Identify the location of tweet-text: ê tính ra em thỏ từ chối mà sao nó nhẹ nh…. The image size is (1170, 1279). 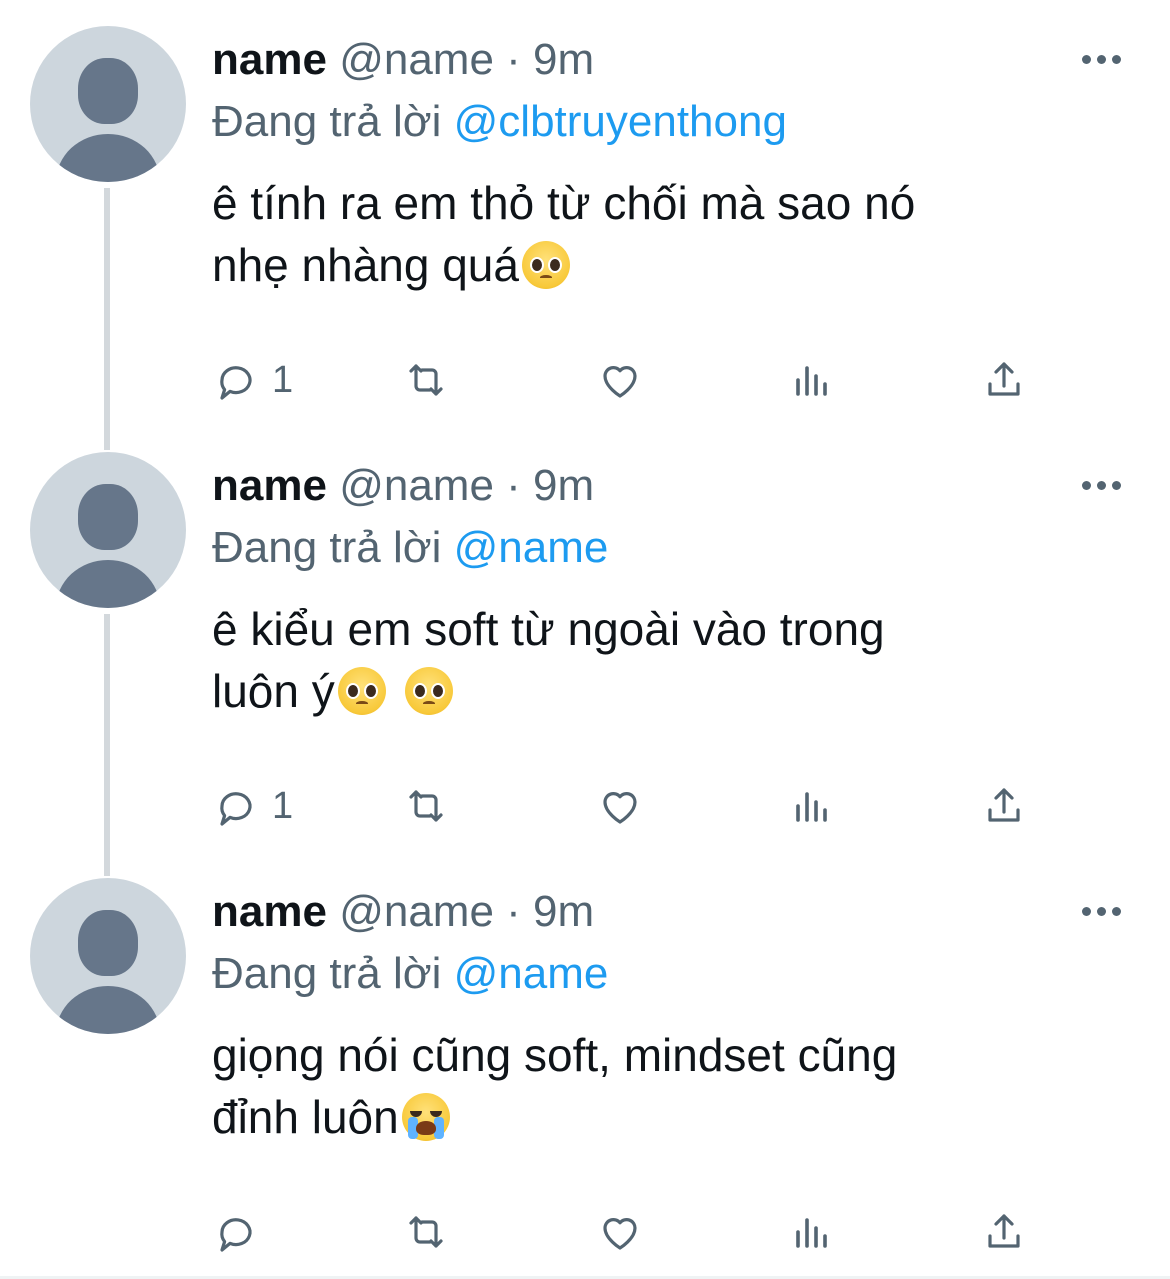
(662, 234).